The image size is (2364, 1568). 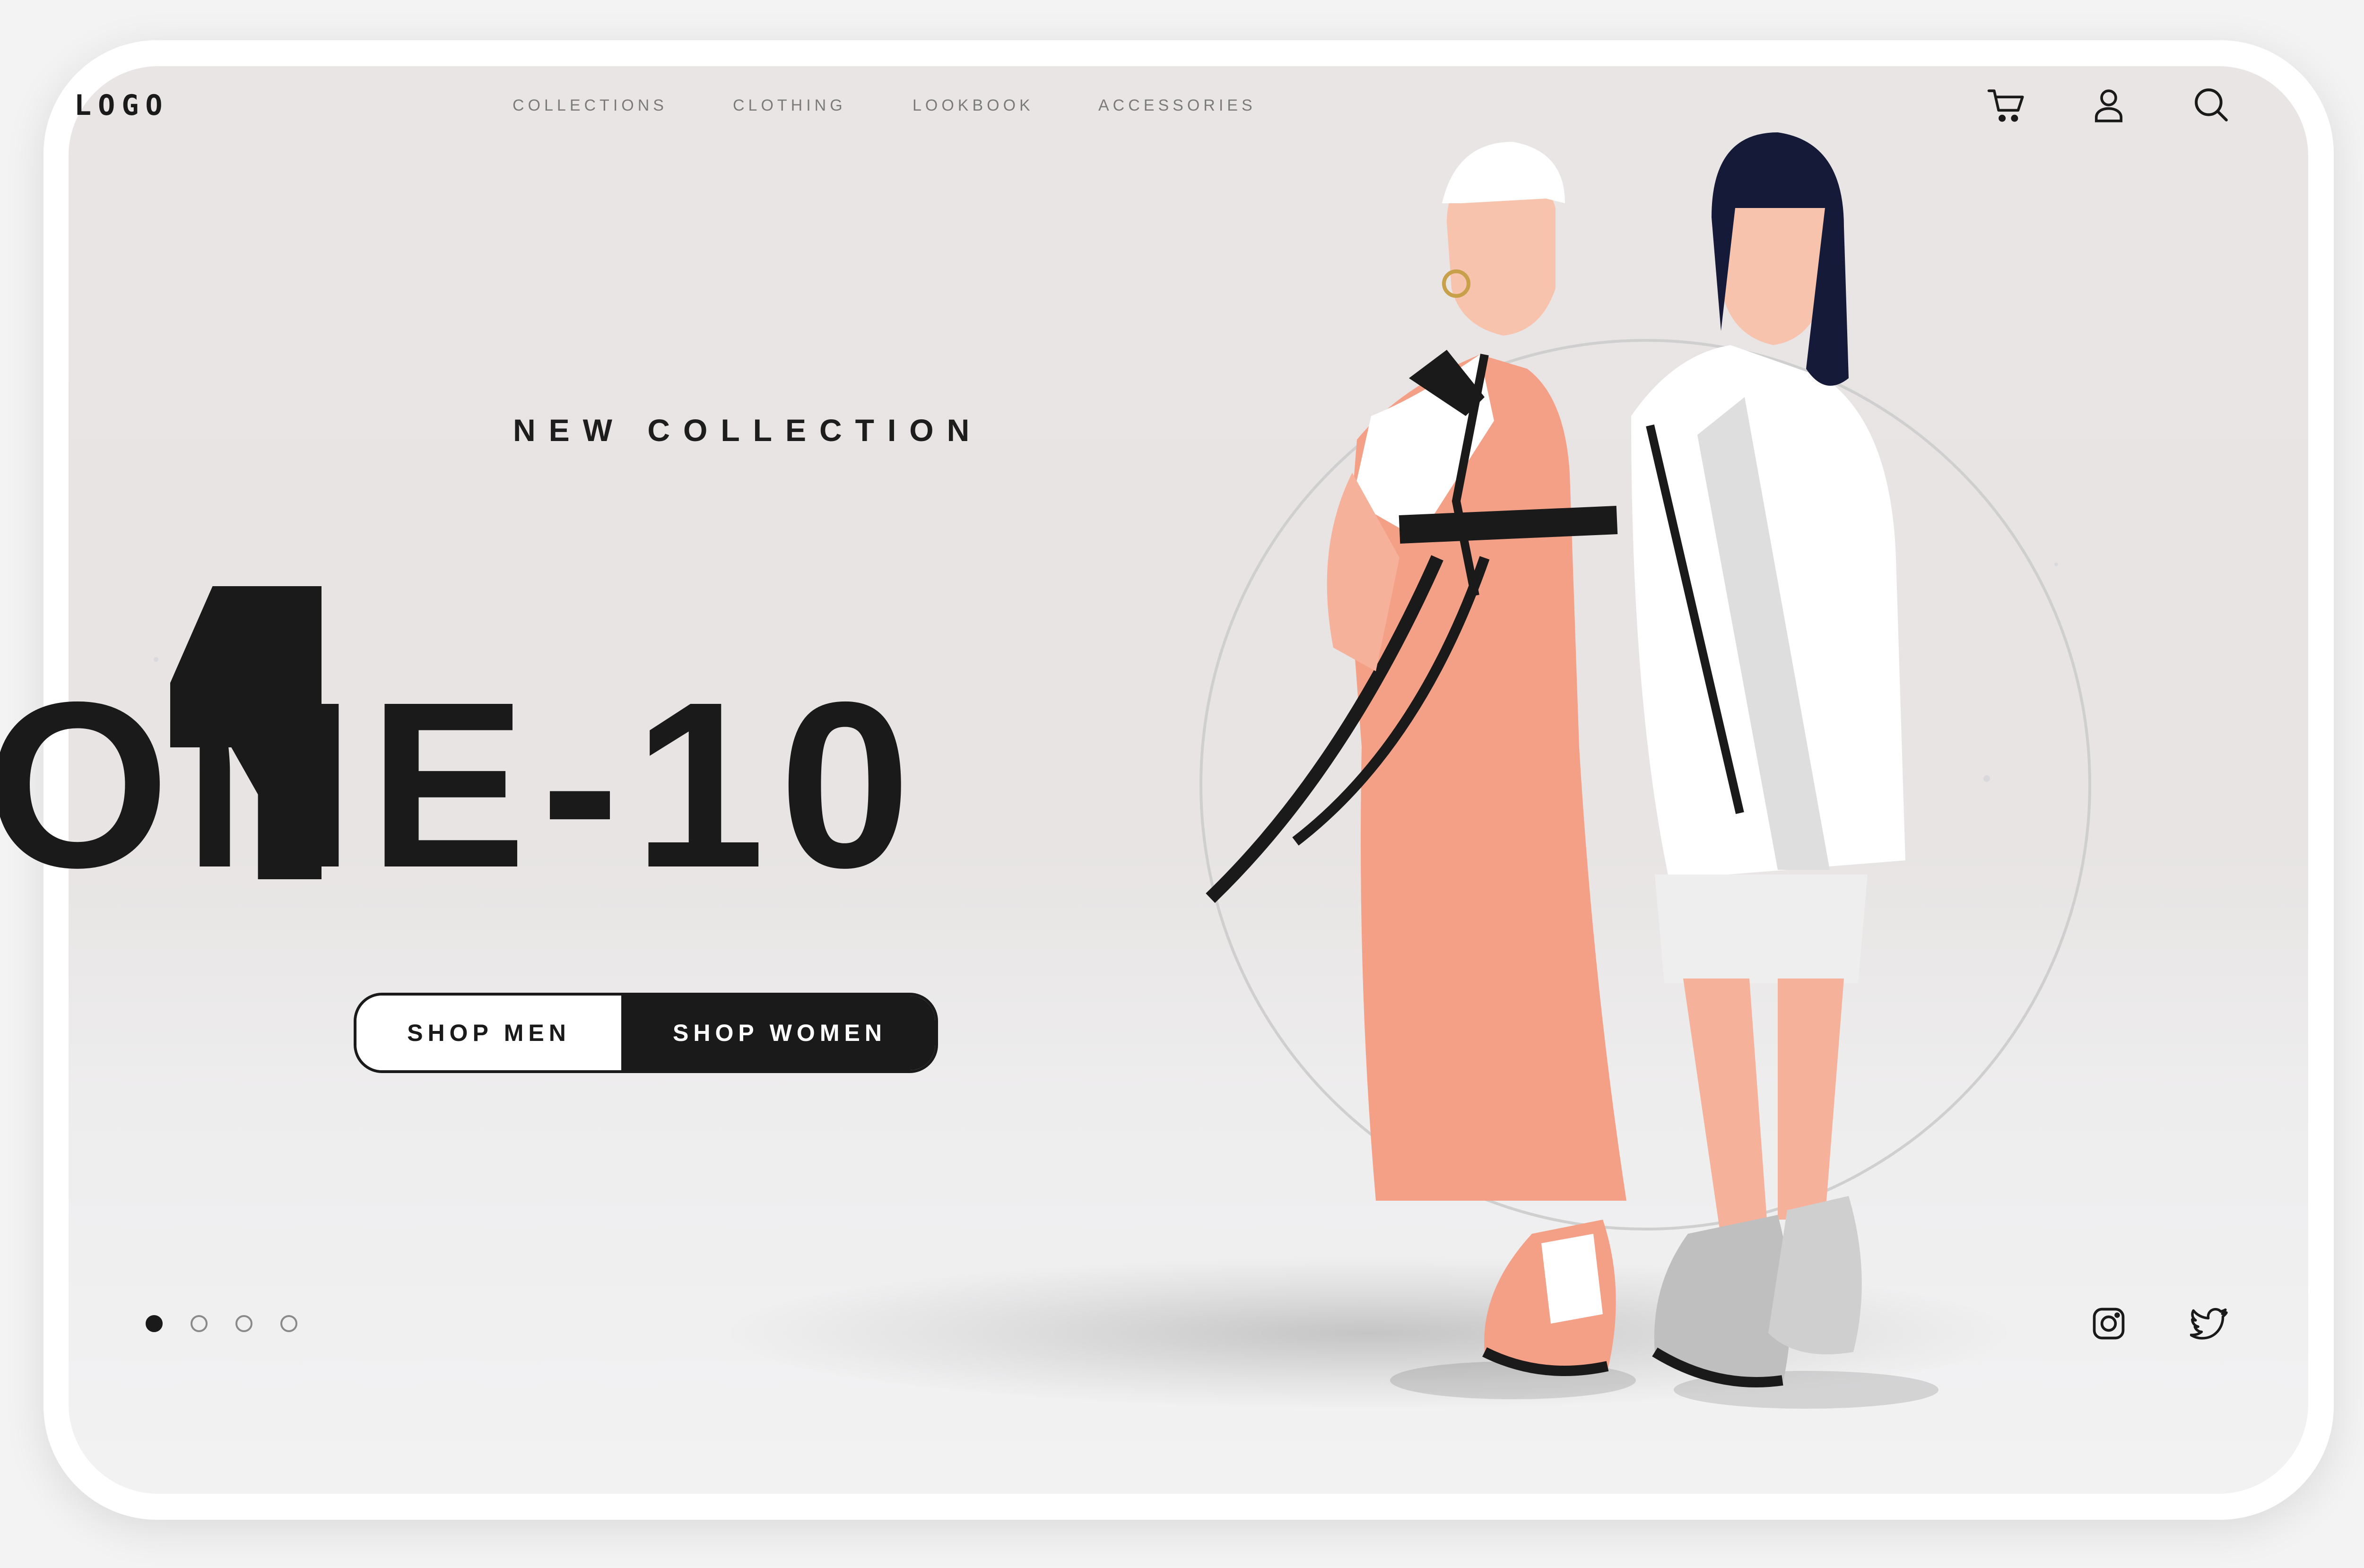 I want to click on search-icon, so click(x=2211, y=104).